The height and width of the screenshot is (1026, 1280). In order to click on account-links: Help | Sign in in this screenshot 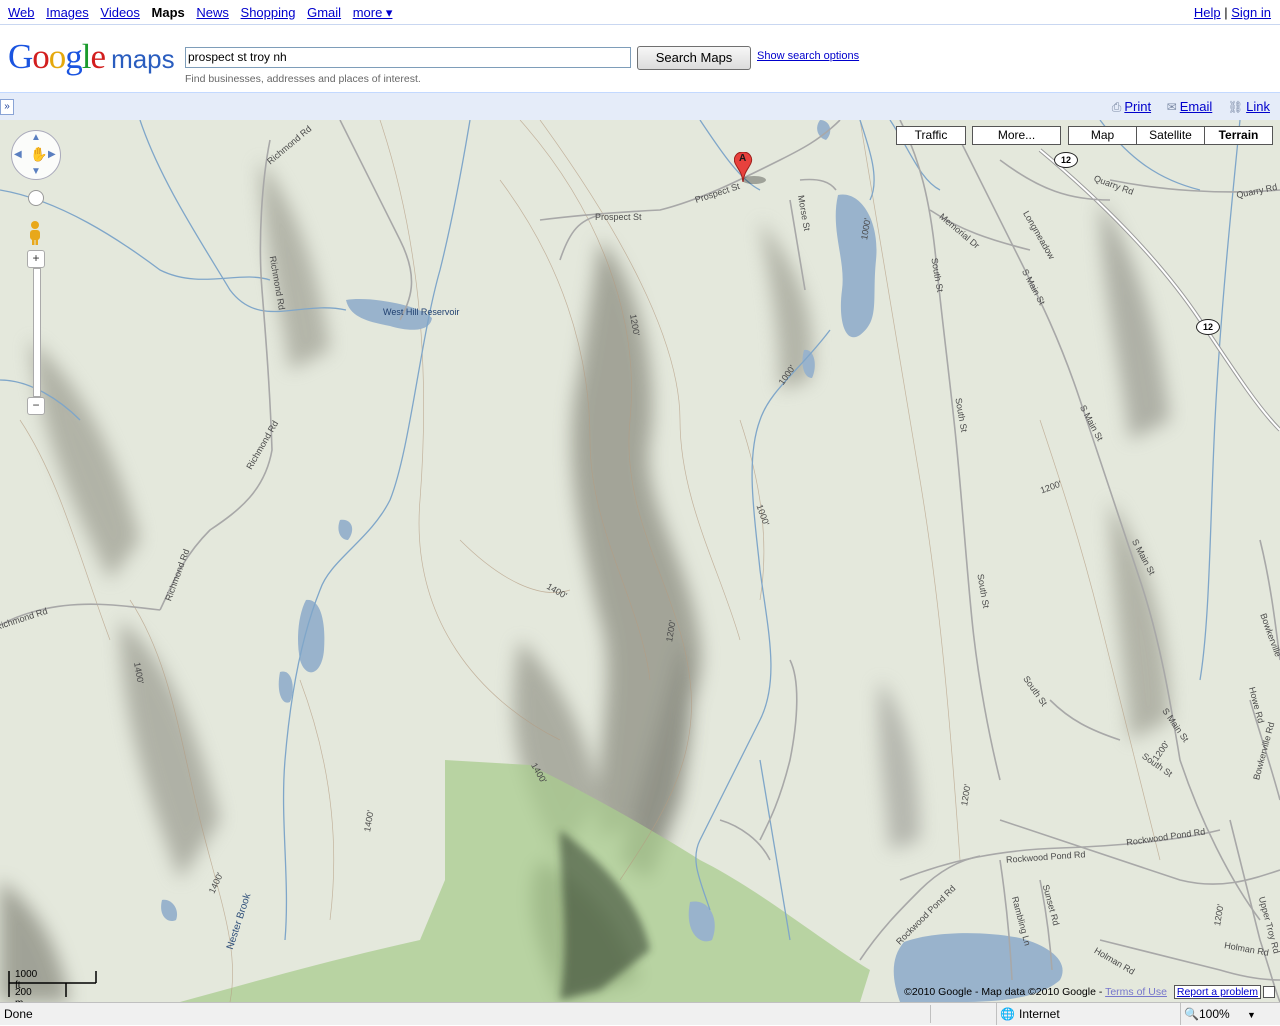, I will do `click(1232, 12)`.